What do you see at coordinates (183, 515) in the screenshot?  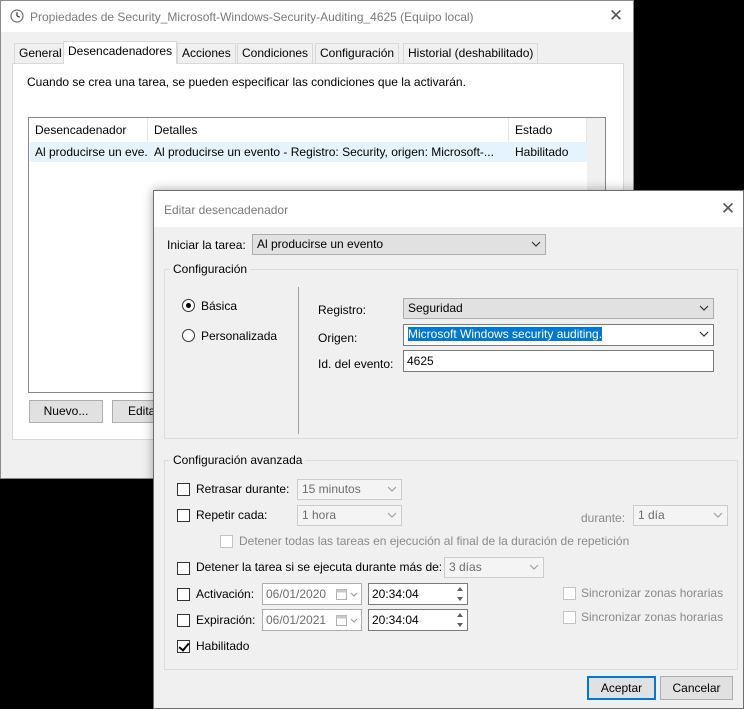 I see `repeat-checkbox` at bounding box center [183, 515].